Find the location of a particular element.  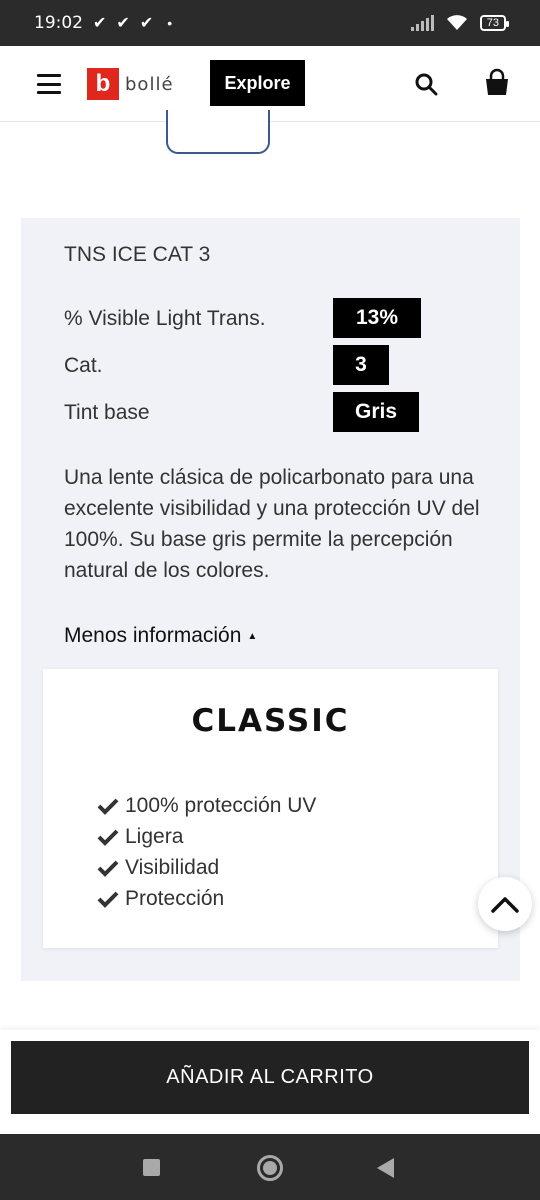

list-item: Ligera is located at coordinates (206, 836).